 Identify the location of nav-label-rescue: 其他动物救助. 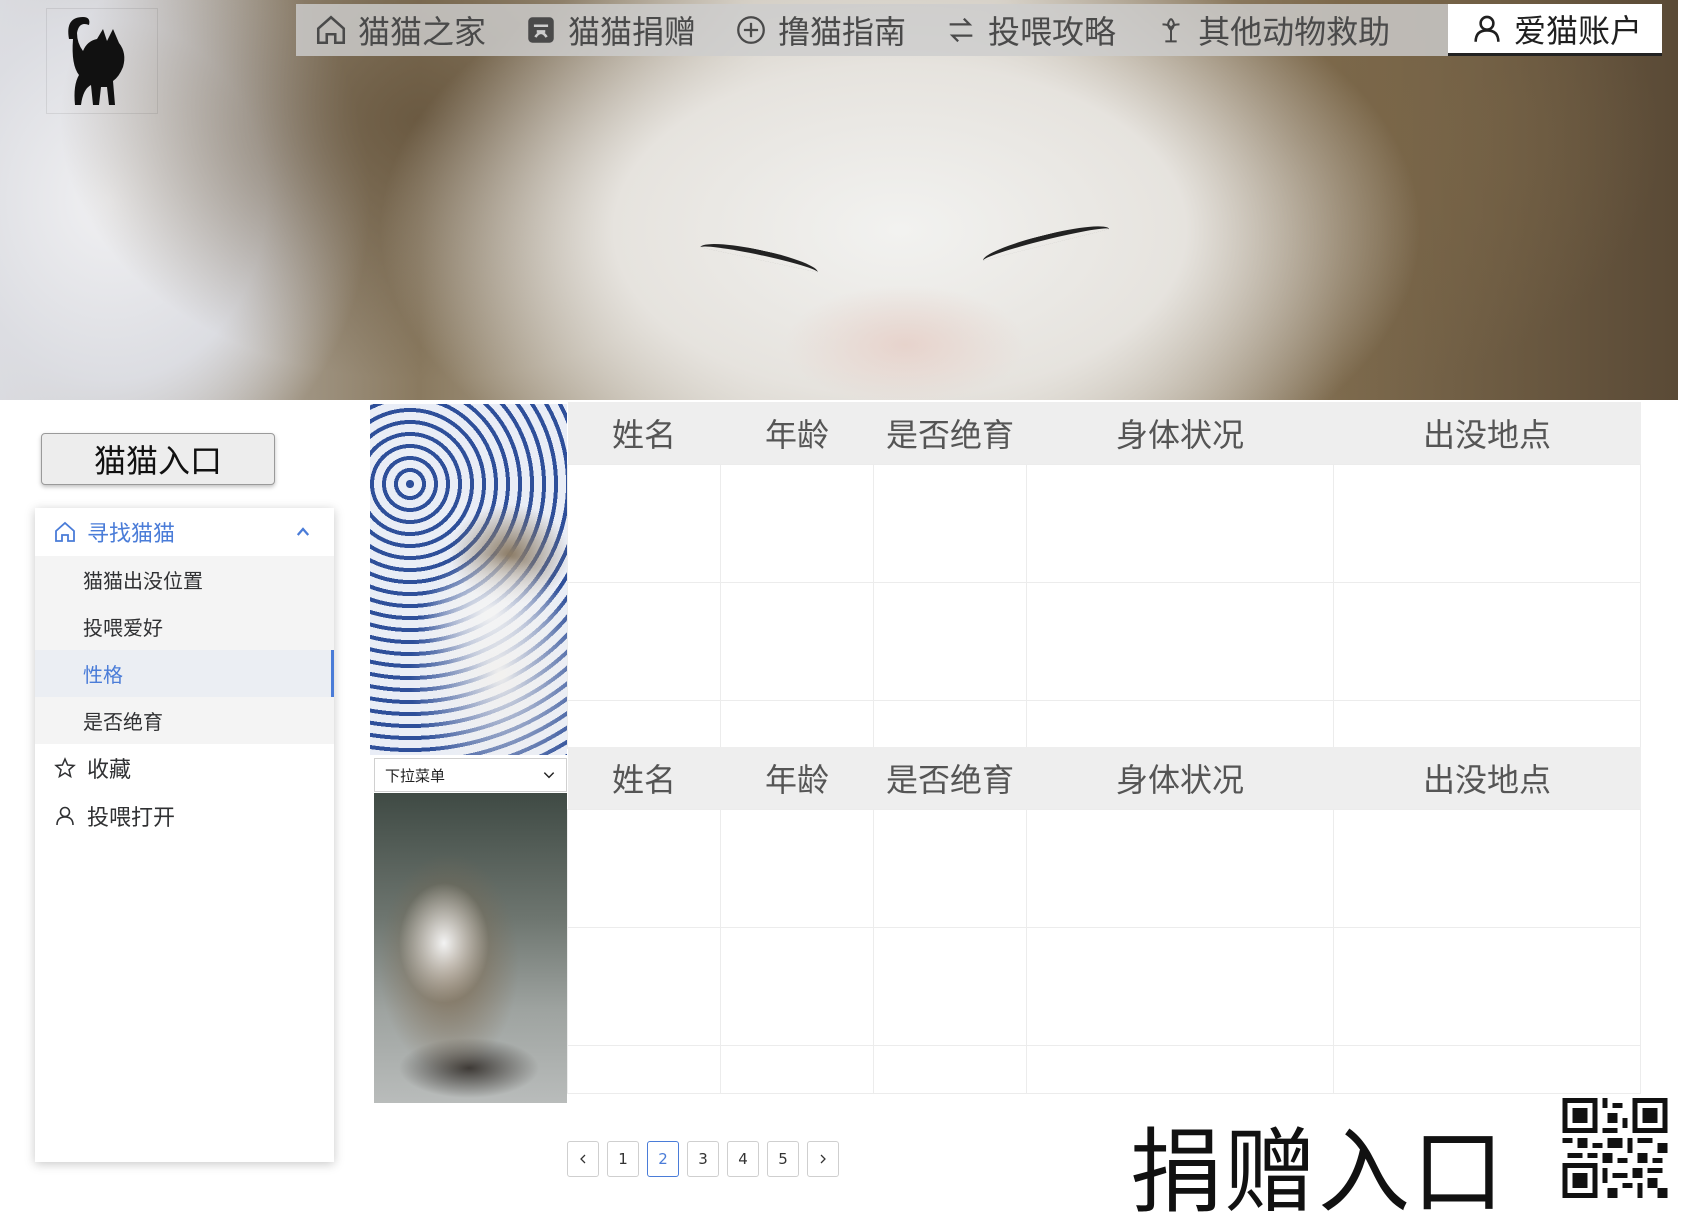
(1294, 32).